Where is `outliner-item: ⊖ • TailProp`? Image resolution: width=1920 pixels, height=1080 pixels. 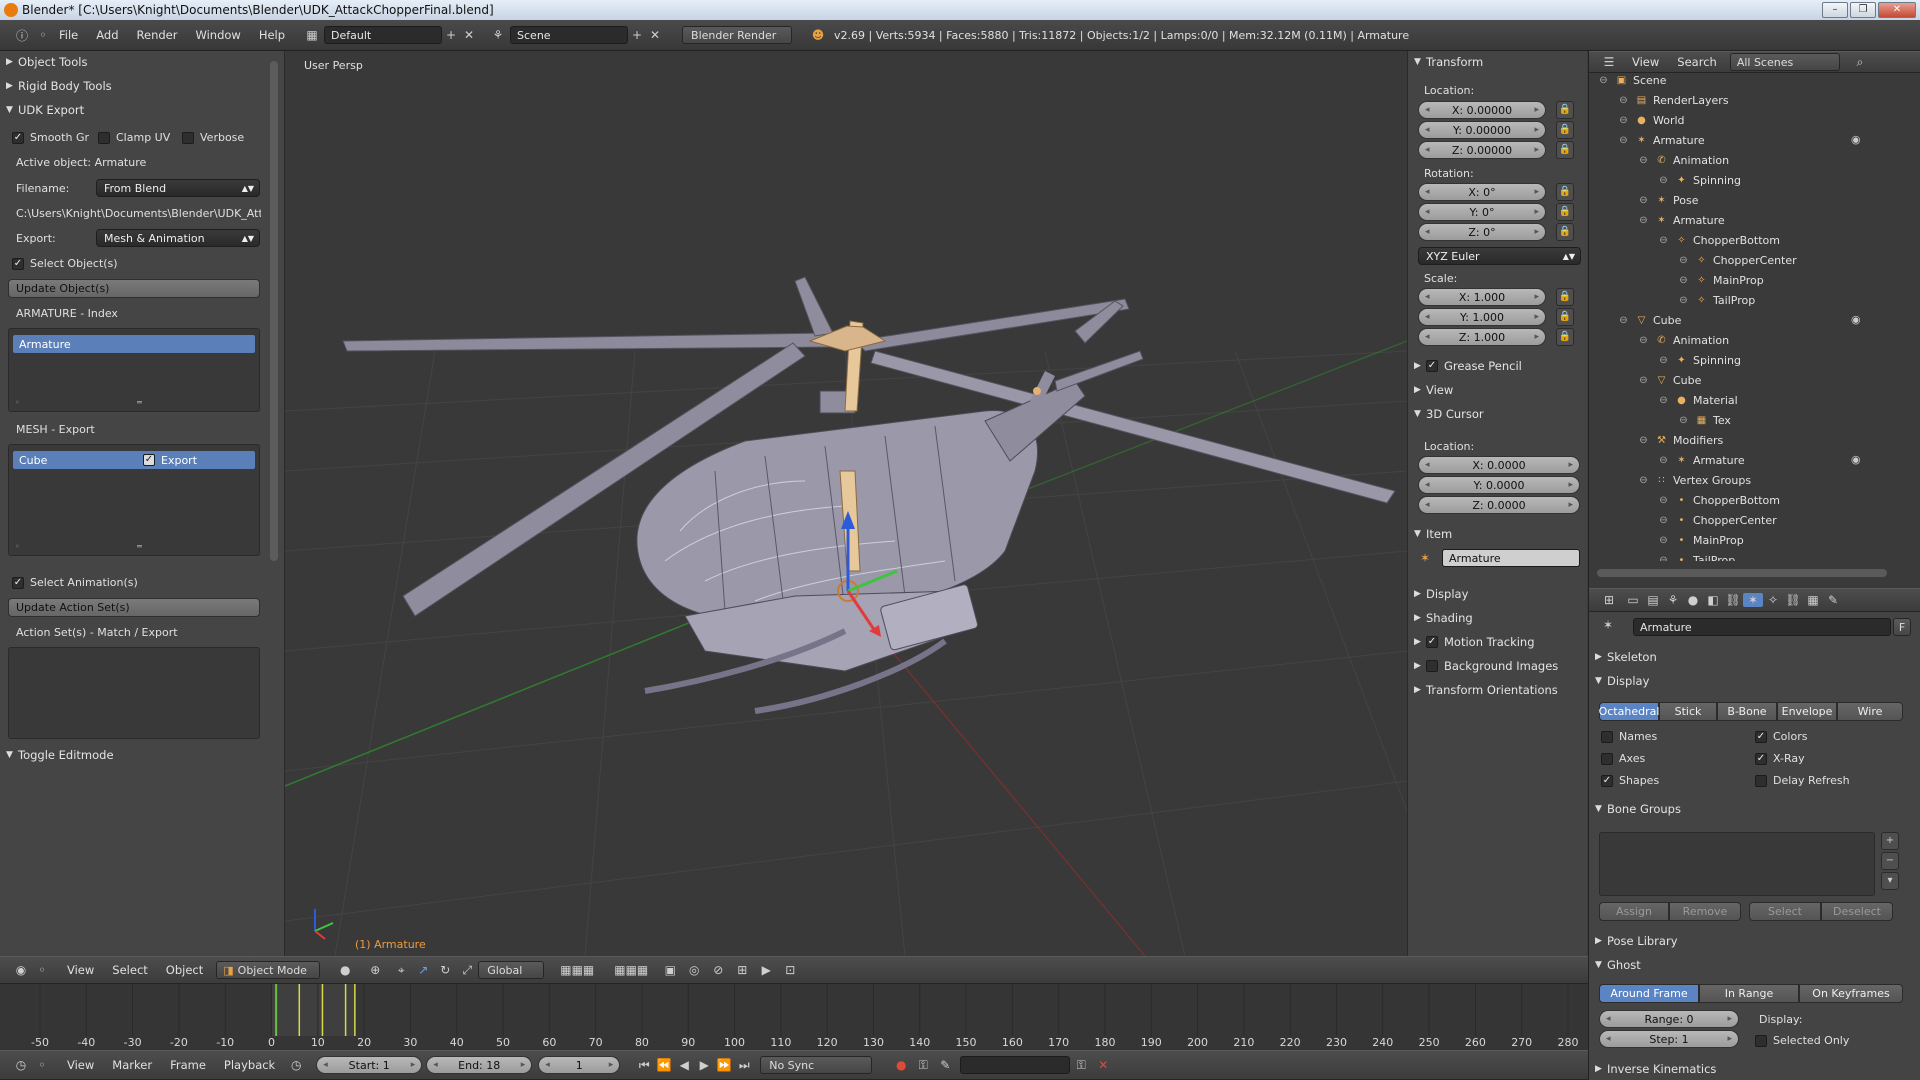
outliner-item: ⊖ • TailProp is located at coordinates (1696, 556).